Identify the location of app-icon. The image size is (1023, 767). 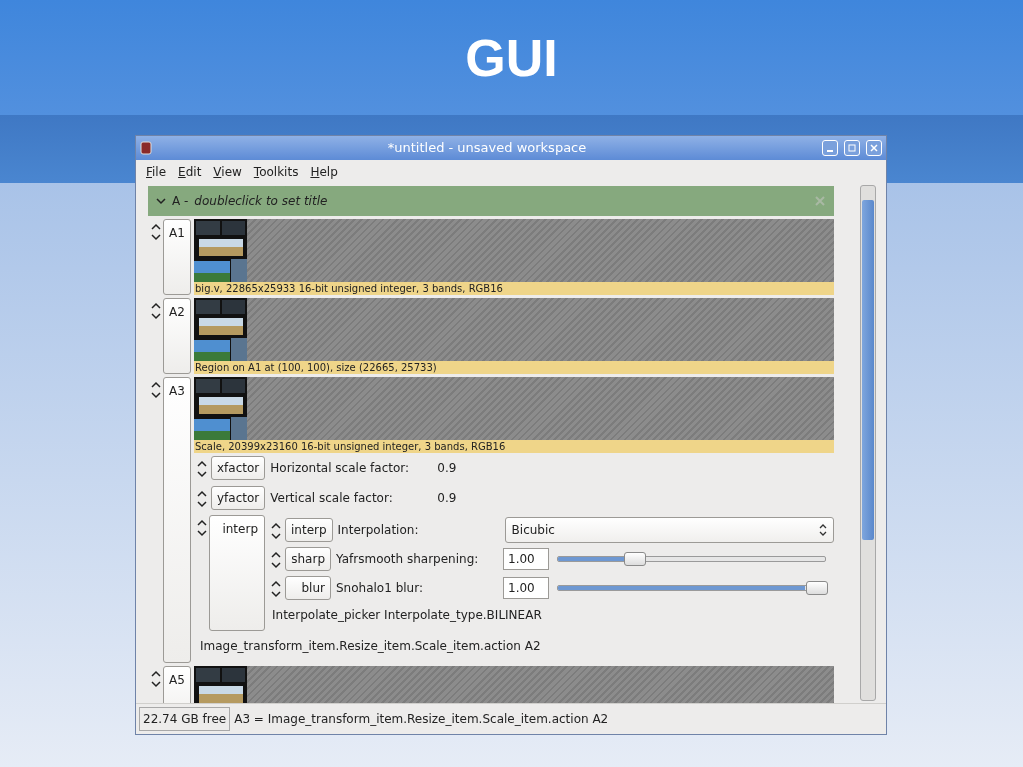
(146, 147).